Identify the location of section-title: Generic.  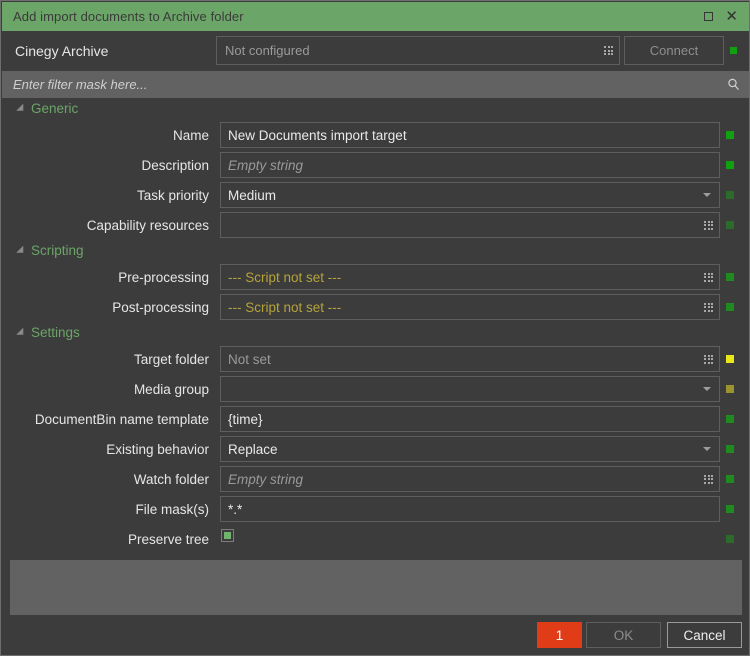
(55, 108).